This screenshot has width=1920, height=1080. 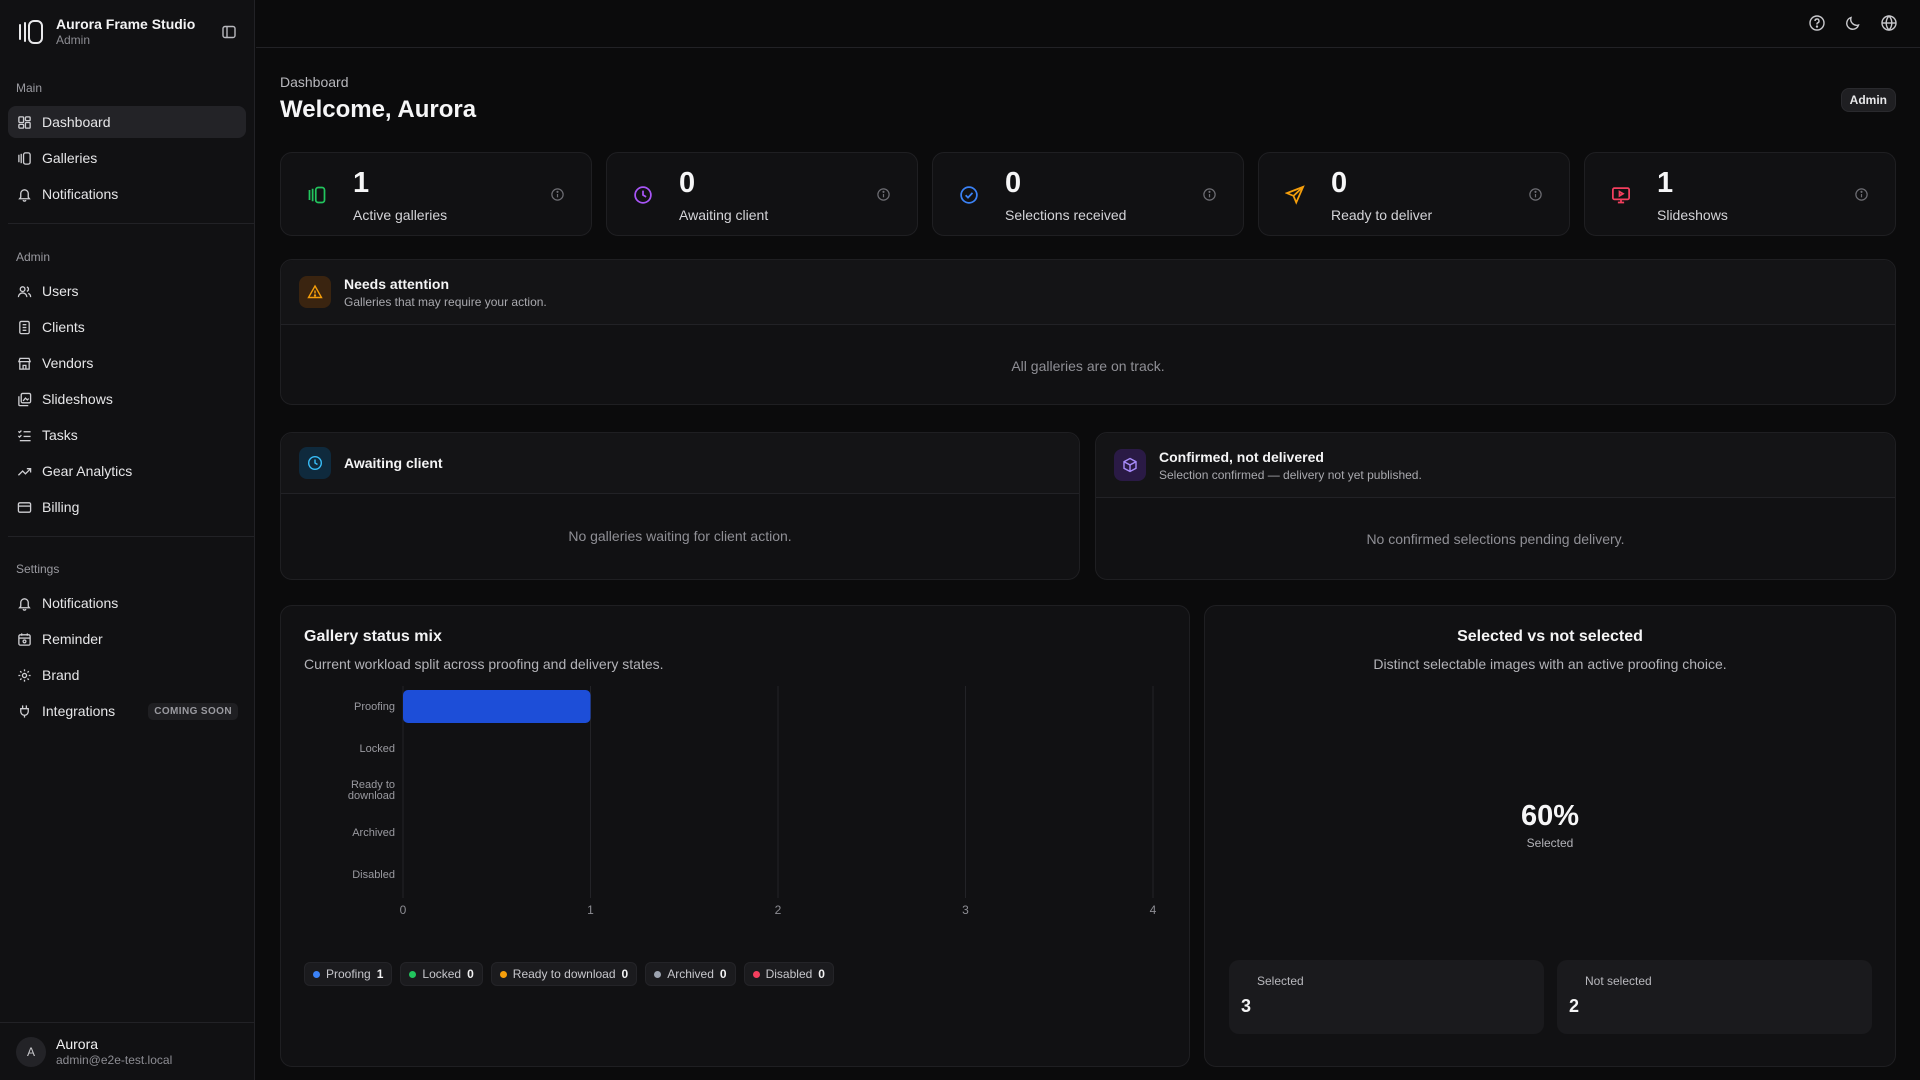 What do you see at coordinates (969, 195) in the screenshot?
I see `check-circle-icon` at bounding box center [969, 195].